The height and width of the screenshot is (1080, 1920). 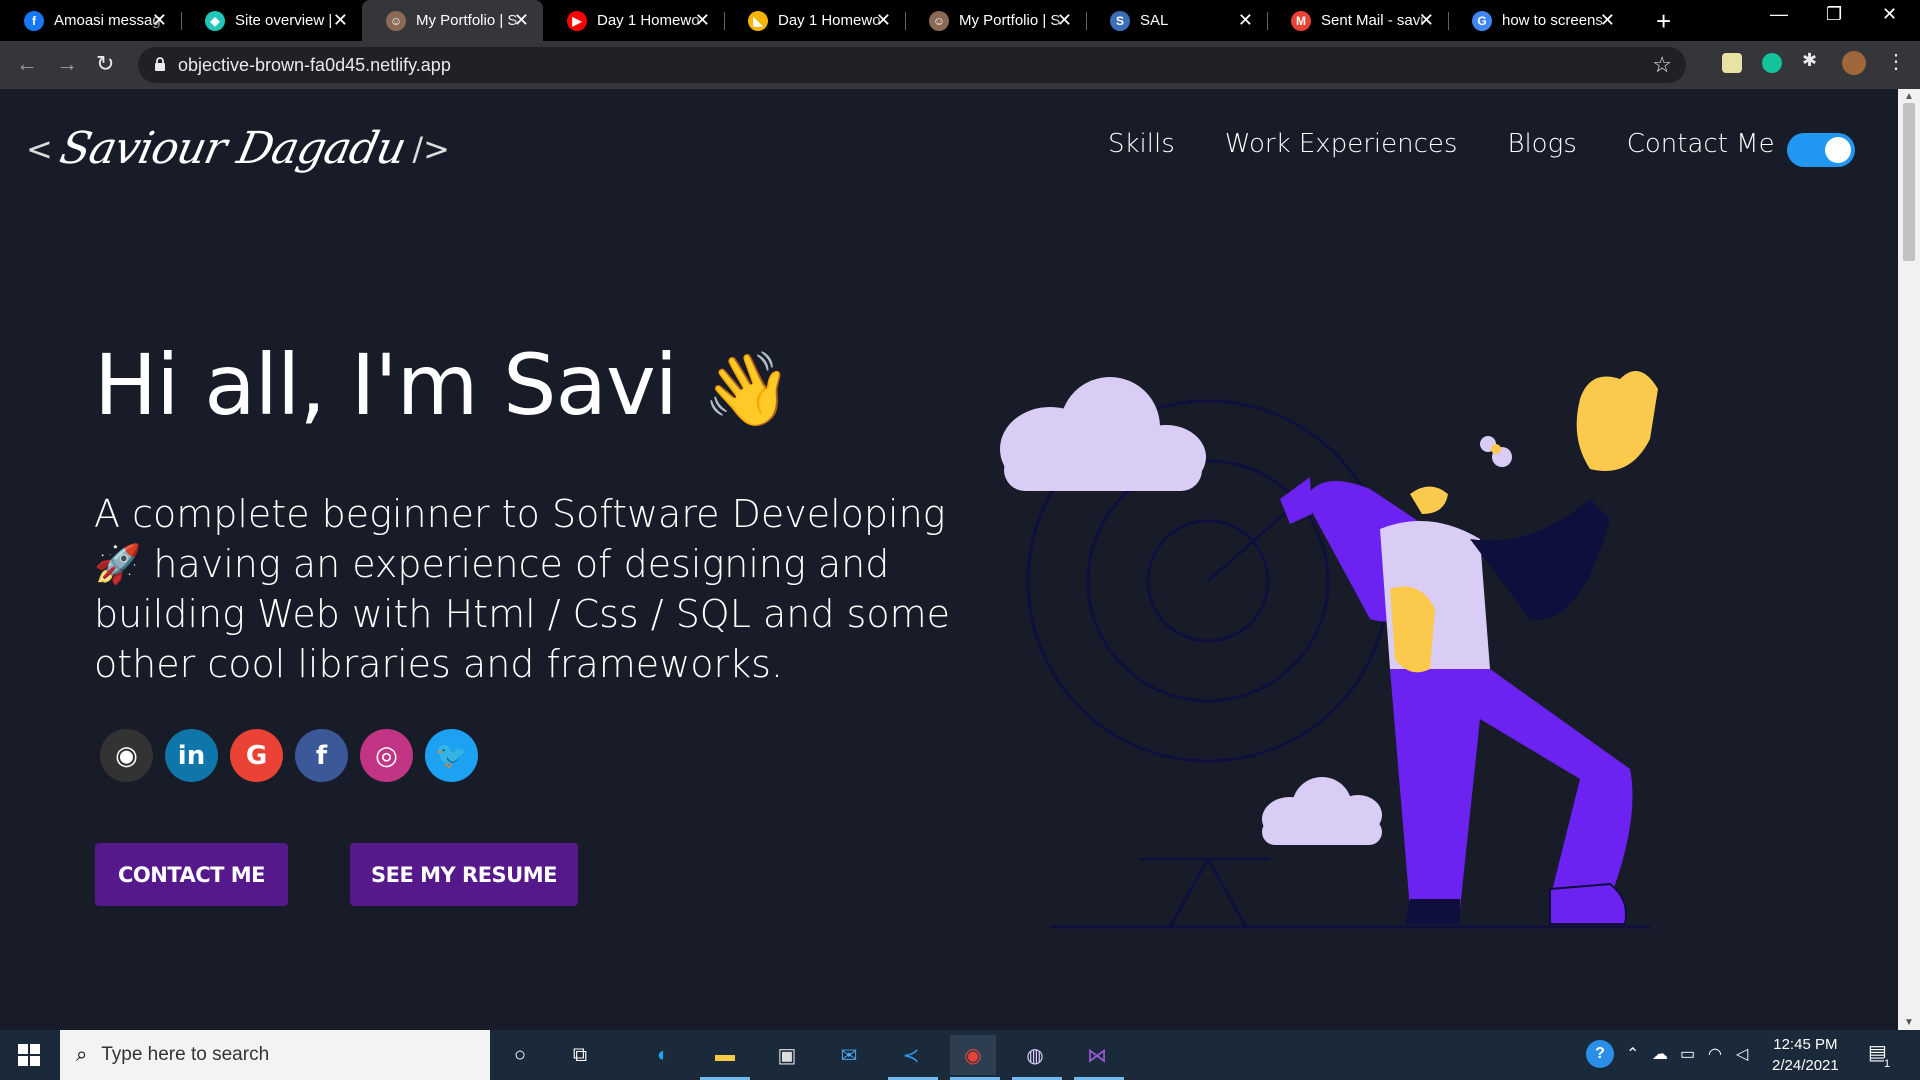 I want to click on taskbar-search-box: ⌕ Type here to search, so click(x=275, y=1055).